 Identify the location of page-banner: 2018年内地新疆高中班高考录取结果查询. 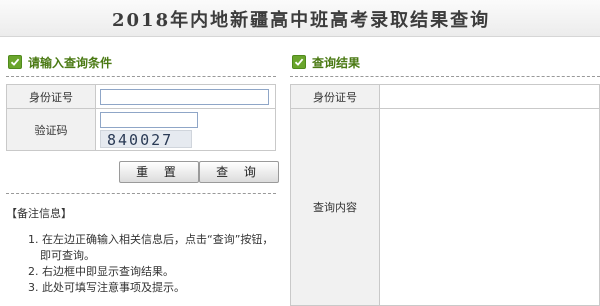
(300, 18).